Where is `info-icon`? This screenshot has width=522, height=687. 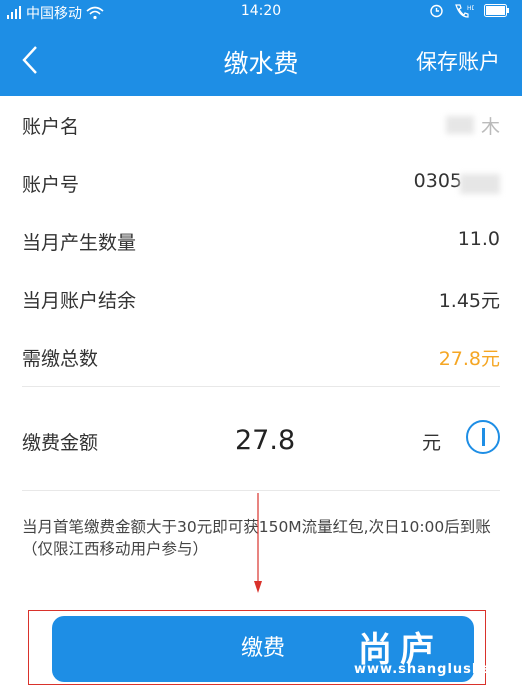 info-icon is located at coordinates (483, 437).